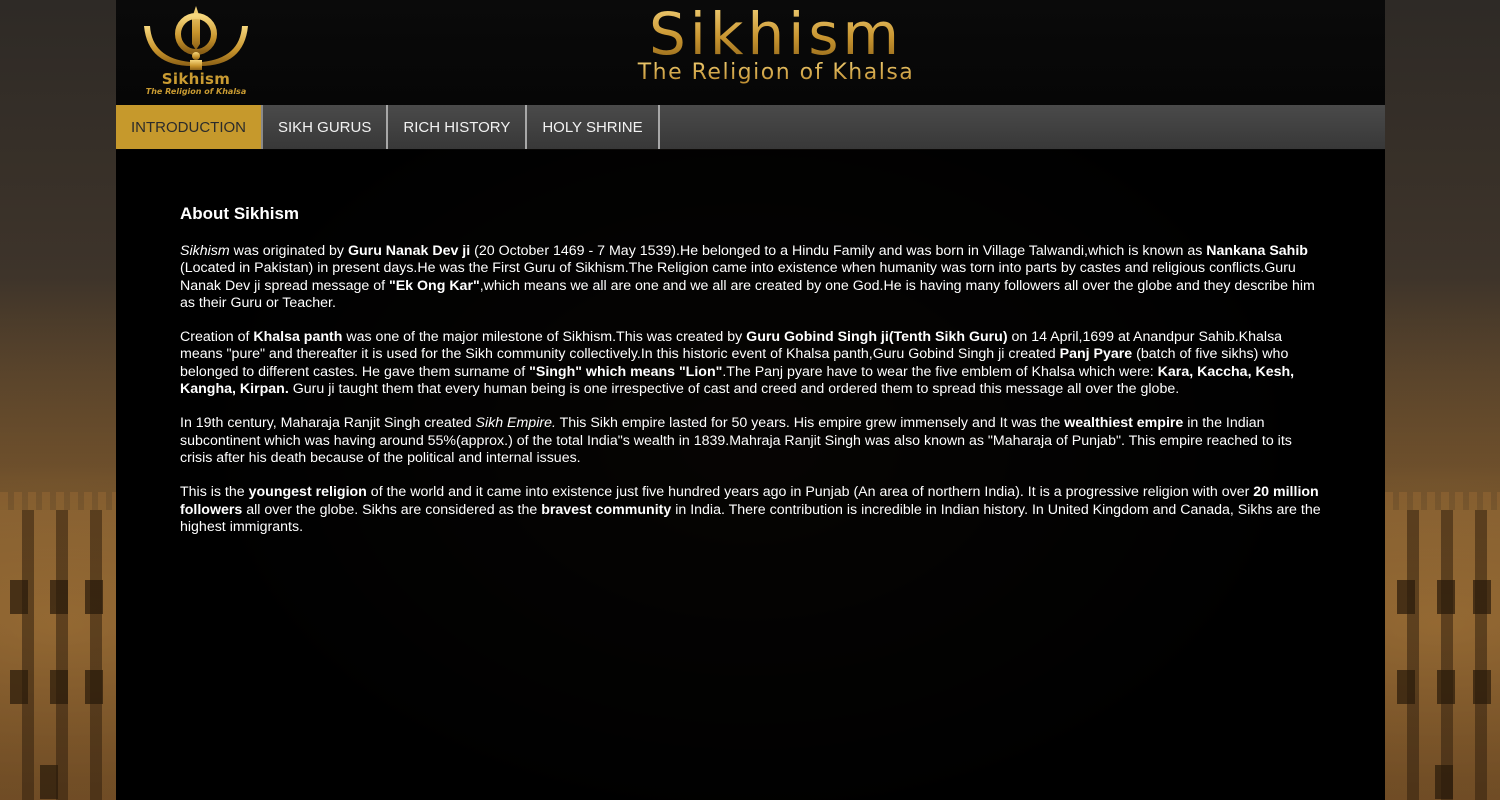 Image resolution: width=1500 pixels, height=800 pixels. What do you see at coordinates (205, 251) in the screenshot?
I see `emphasis-sikhism: Sikhism` at bounding box center [205, 251].